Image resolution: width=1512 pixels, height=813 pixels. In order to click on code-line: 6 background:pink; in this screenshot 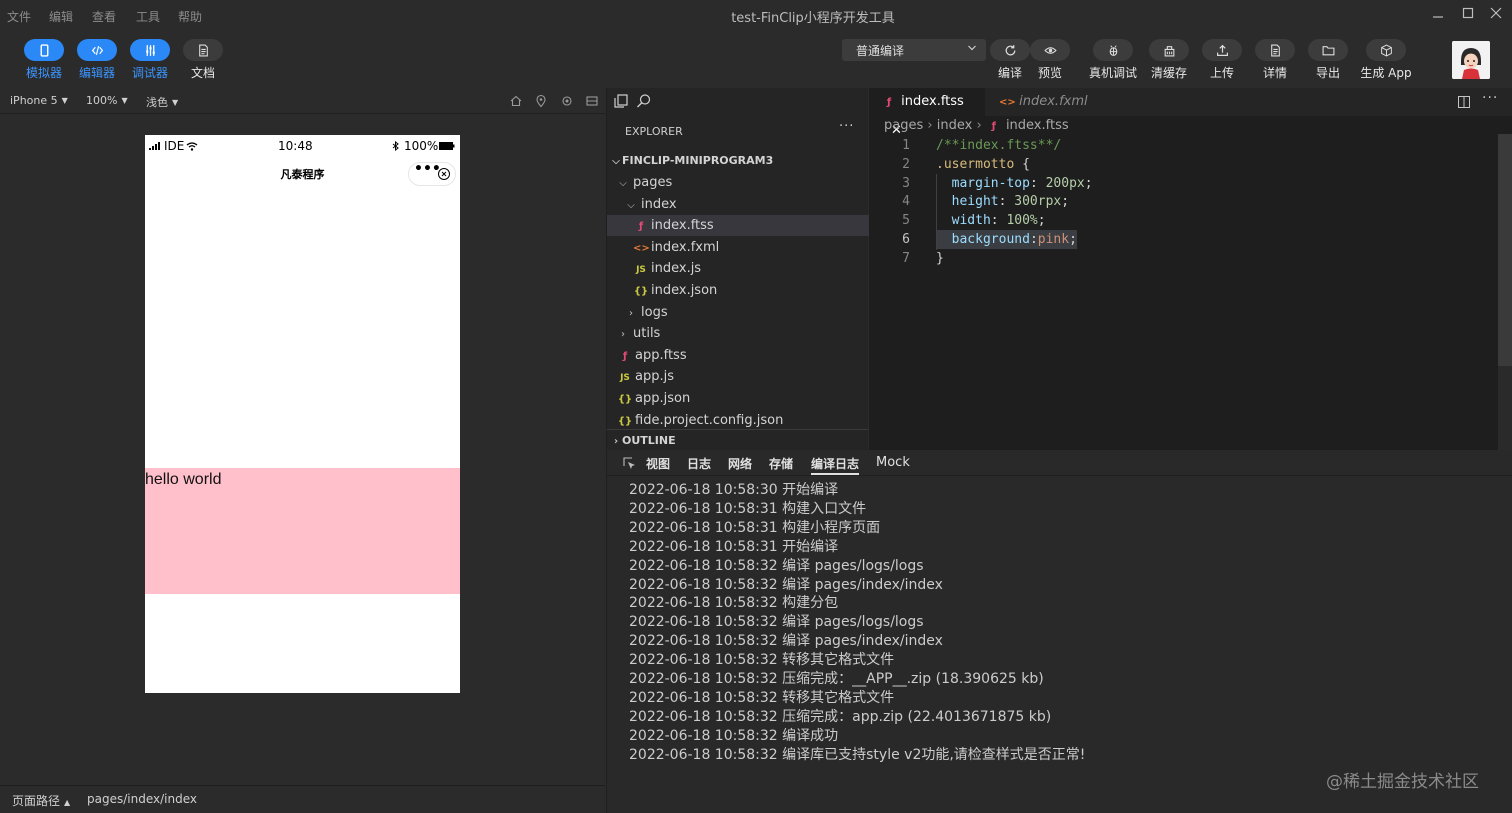, I will do `click(1169, 239)`.